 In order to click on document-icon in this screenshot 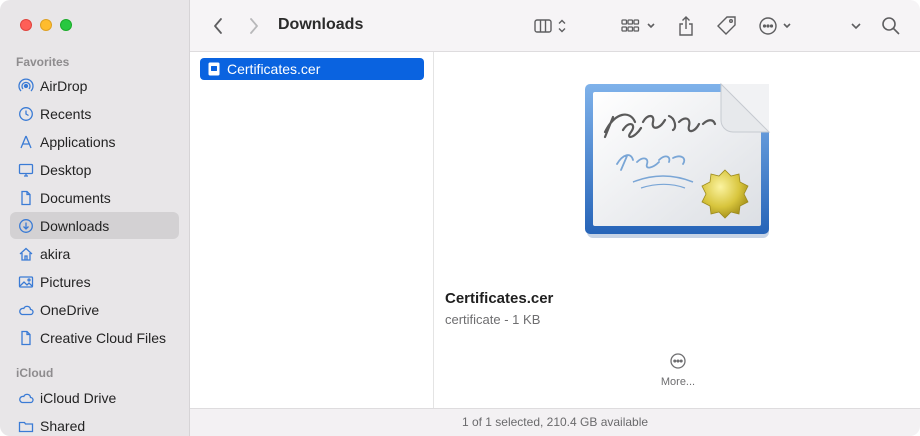, I will do `click(26, 198)`.